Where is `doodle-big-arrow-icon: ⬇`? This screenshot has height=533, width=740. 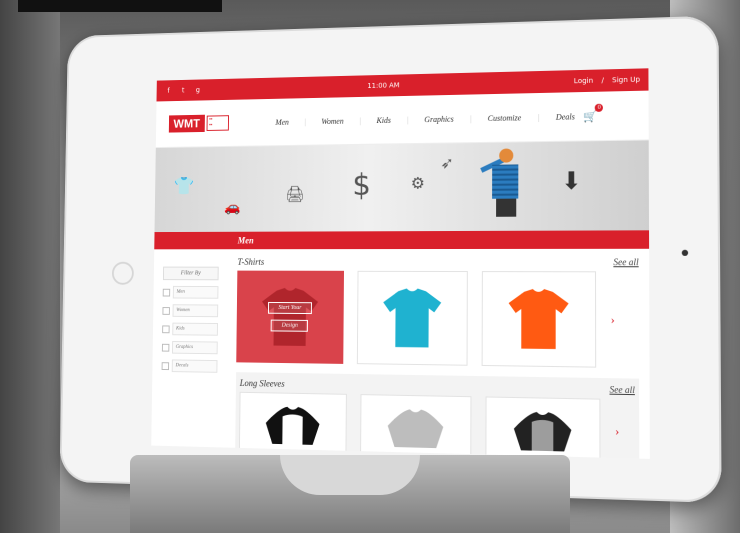 doodle-big-arrow-icon: ⬇ is located at coordinates (571, 181).